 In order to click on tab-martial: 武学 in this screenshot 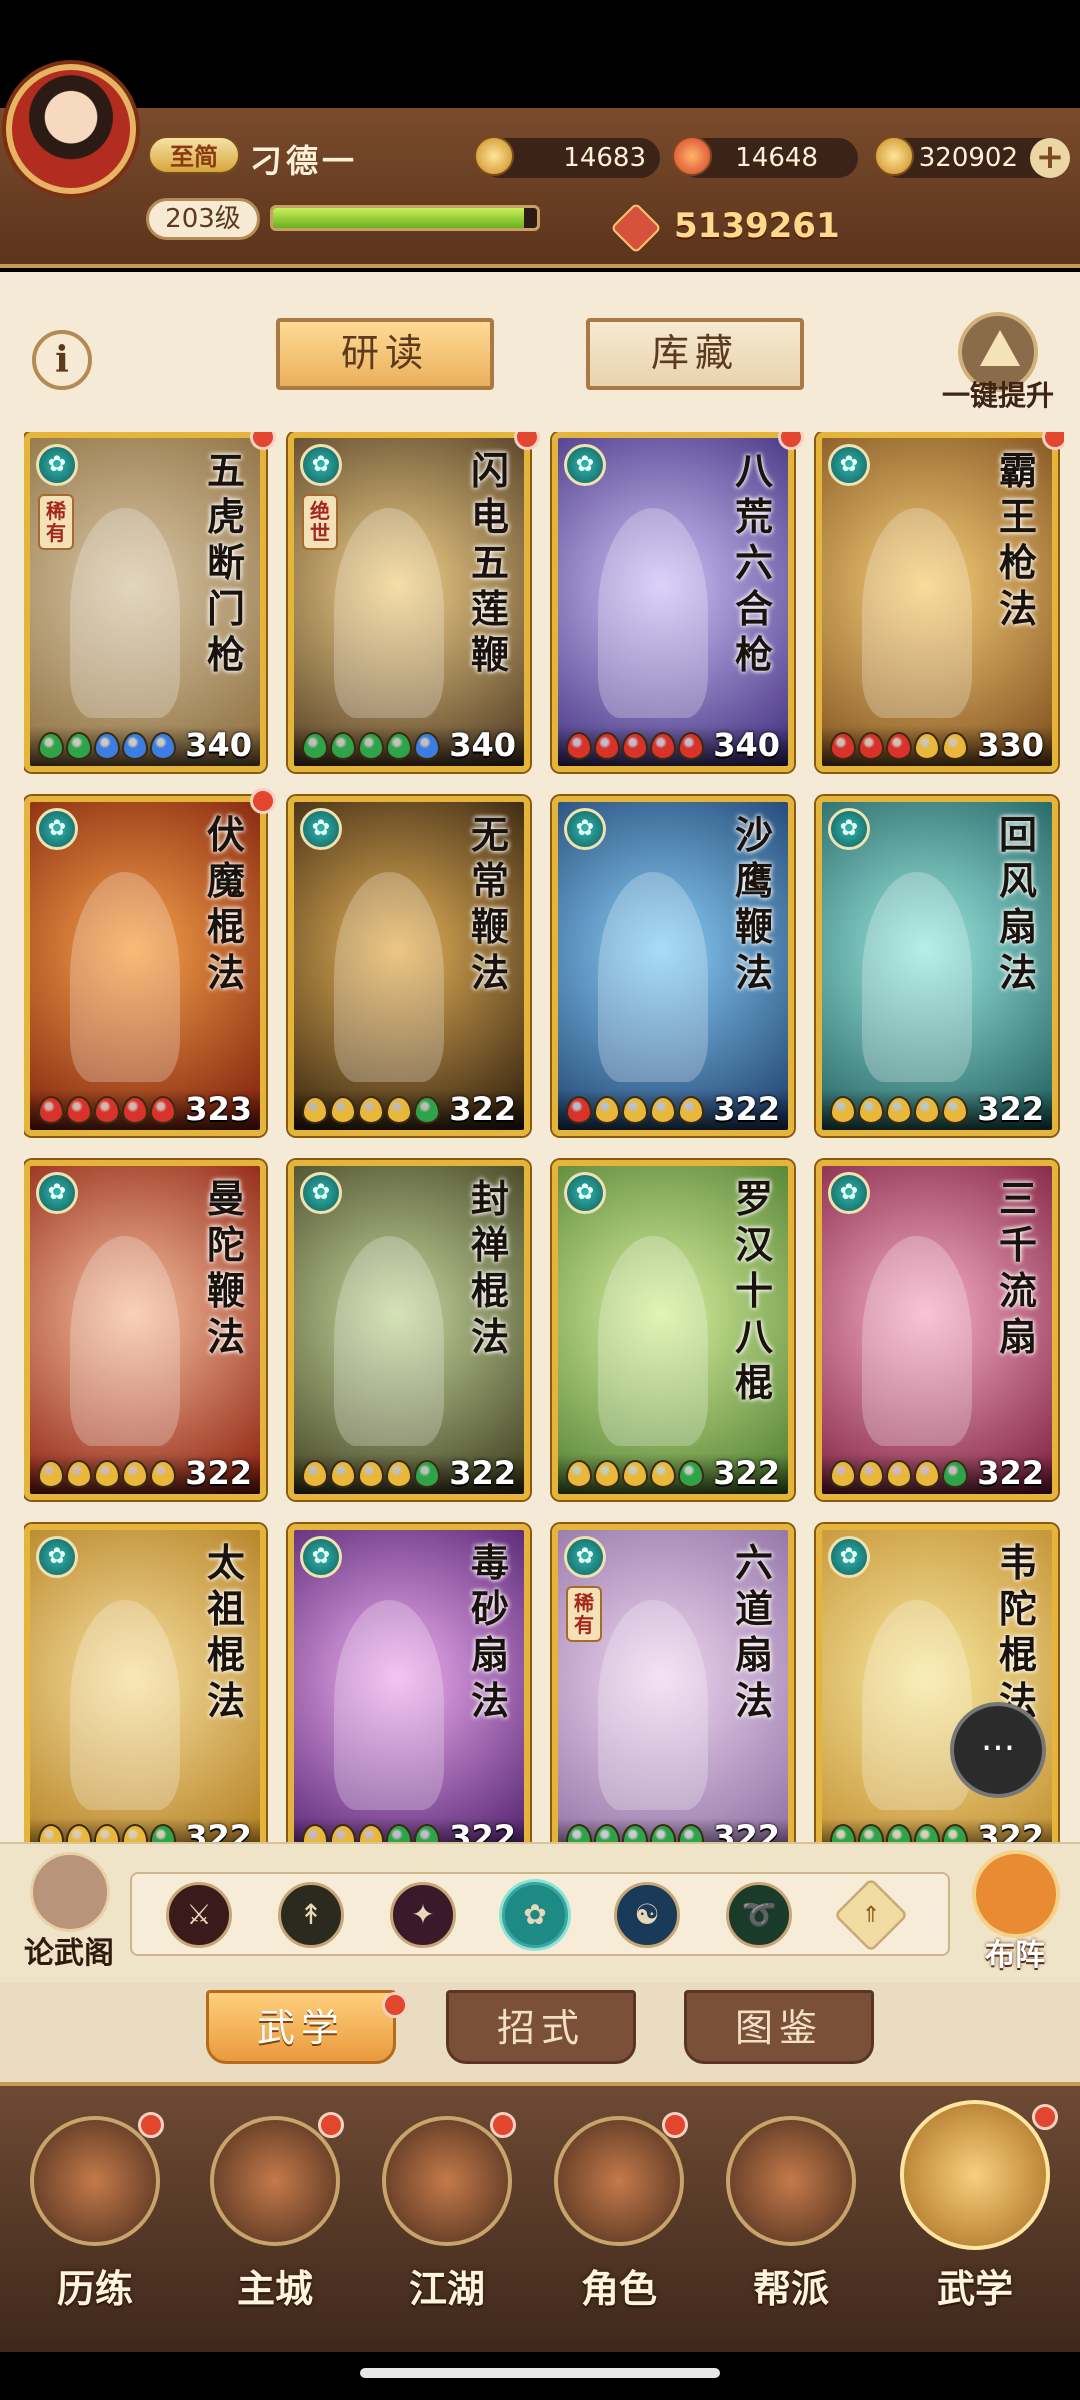, I will do `click(301, 2027)`.